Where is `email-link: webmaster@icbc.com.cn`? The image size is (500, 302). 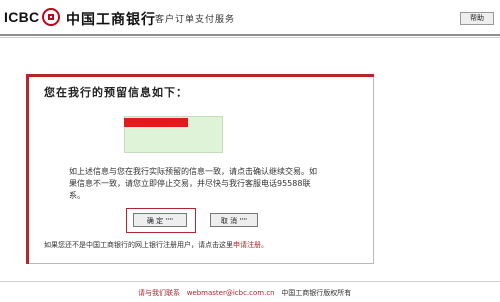
email-link: webmaster@icbc.com.cn is located at coordinates (231, 293).